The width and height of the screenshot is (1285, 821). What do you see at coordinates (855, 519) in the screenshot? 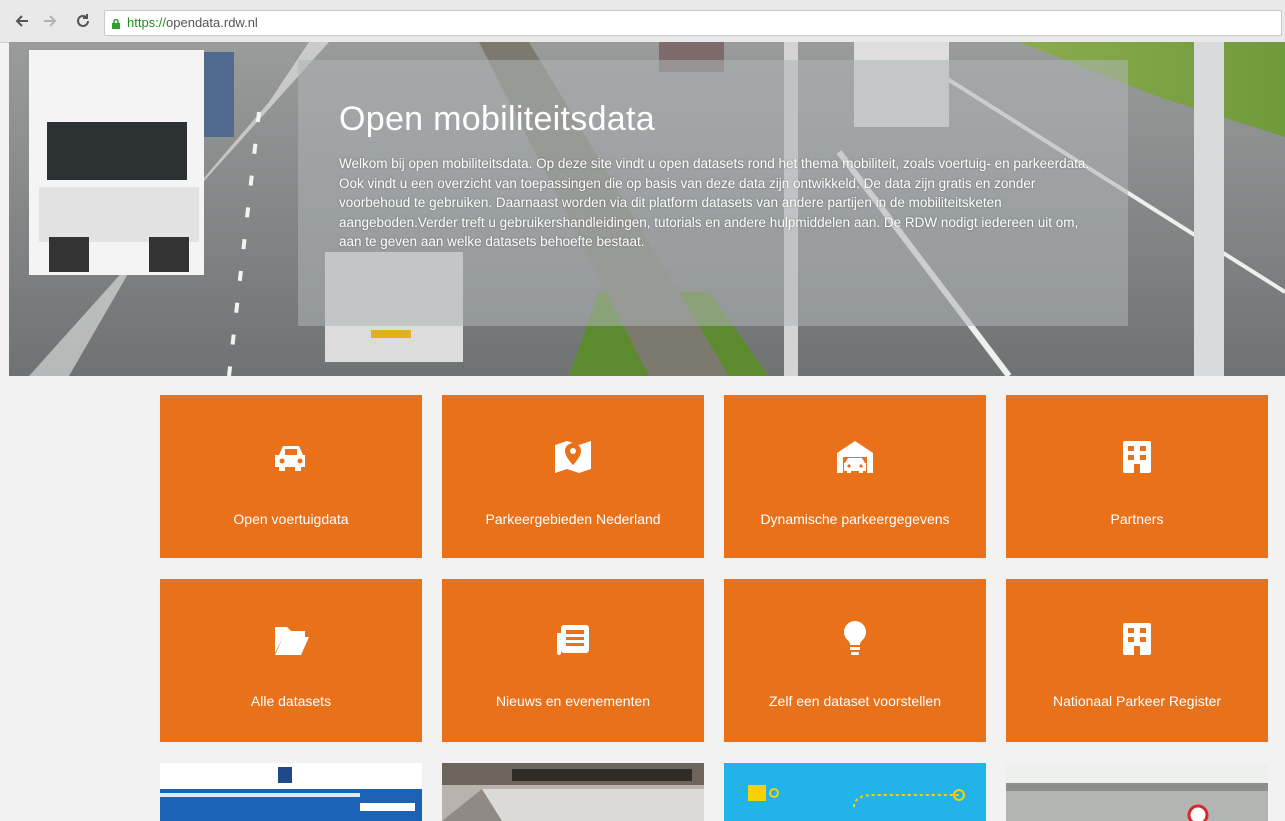
I see `tile-label: Dynamische parkeergegevens` at bounding box center [855, 519].